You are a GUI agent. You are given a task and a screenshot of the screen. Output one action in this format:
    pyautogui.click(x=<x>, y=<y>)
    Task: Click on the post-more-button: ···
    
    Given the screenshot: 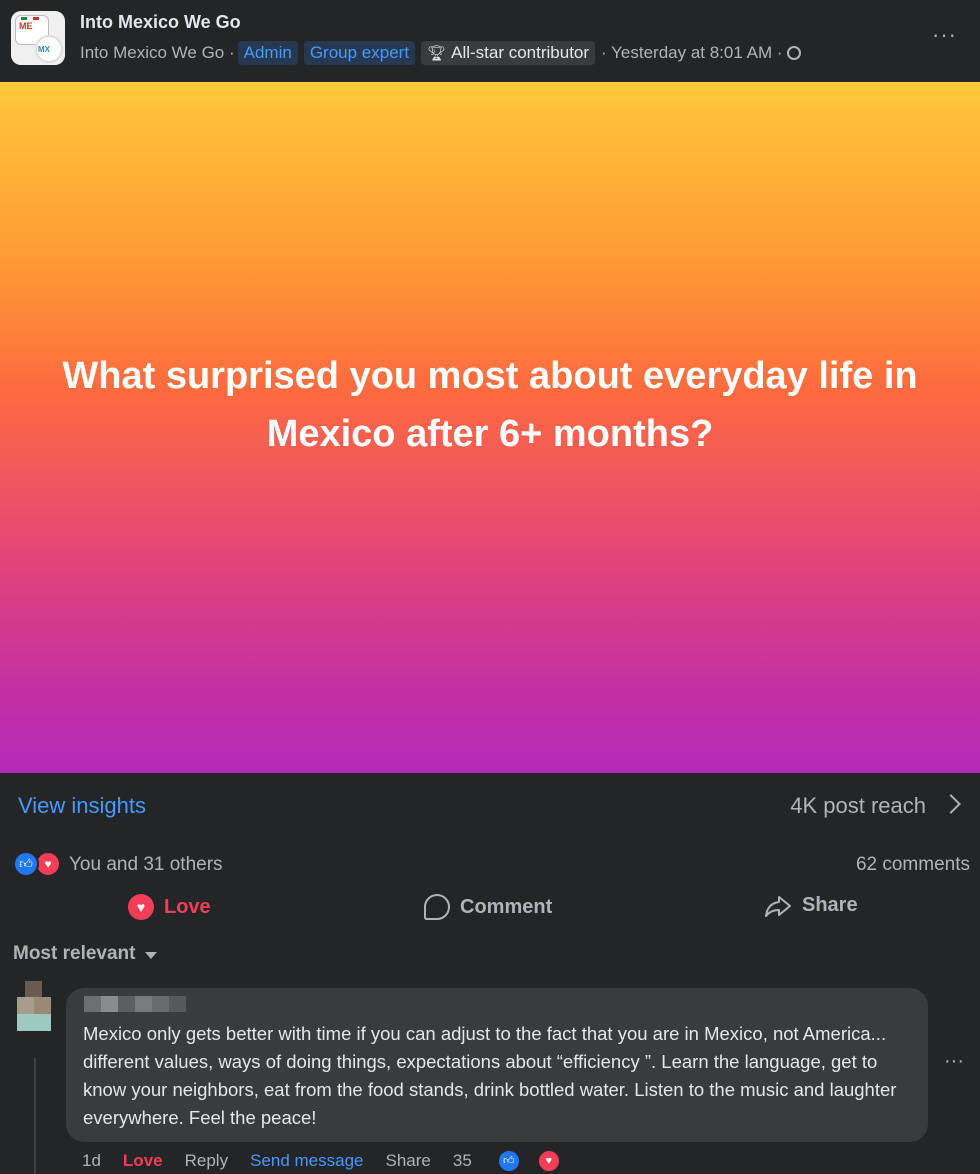 What is the action you would take?
    pyautogui.click(x=944, y=35)
    